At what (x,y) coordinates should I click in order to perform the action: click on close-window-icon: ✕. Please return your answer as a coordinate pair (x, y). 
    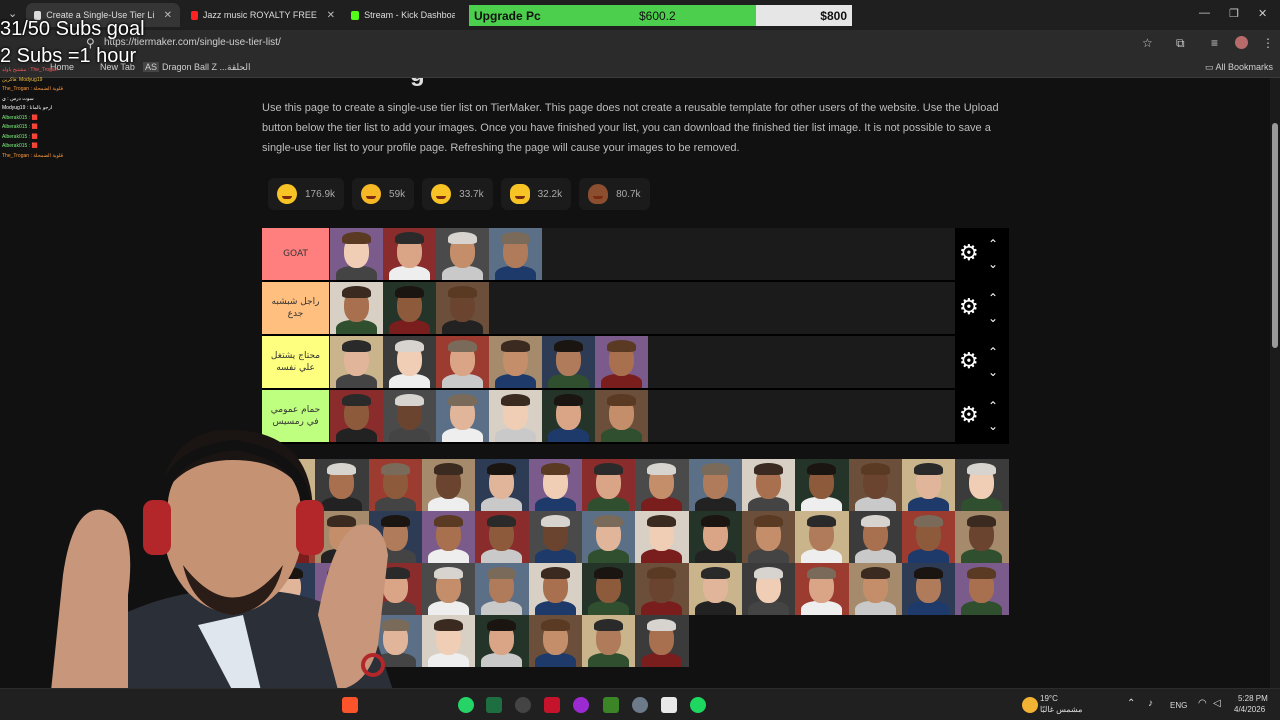
    Looking at the image, I should click on (1262, 13).